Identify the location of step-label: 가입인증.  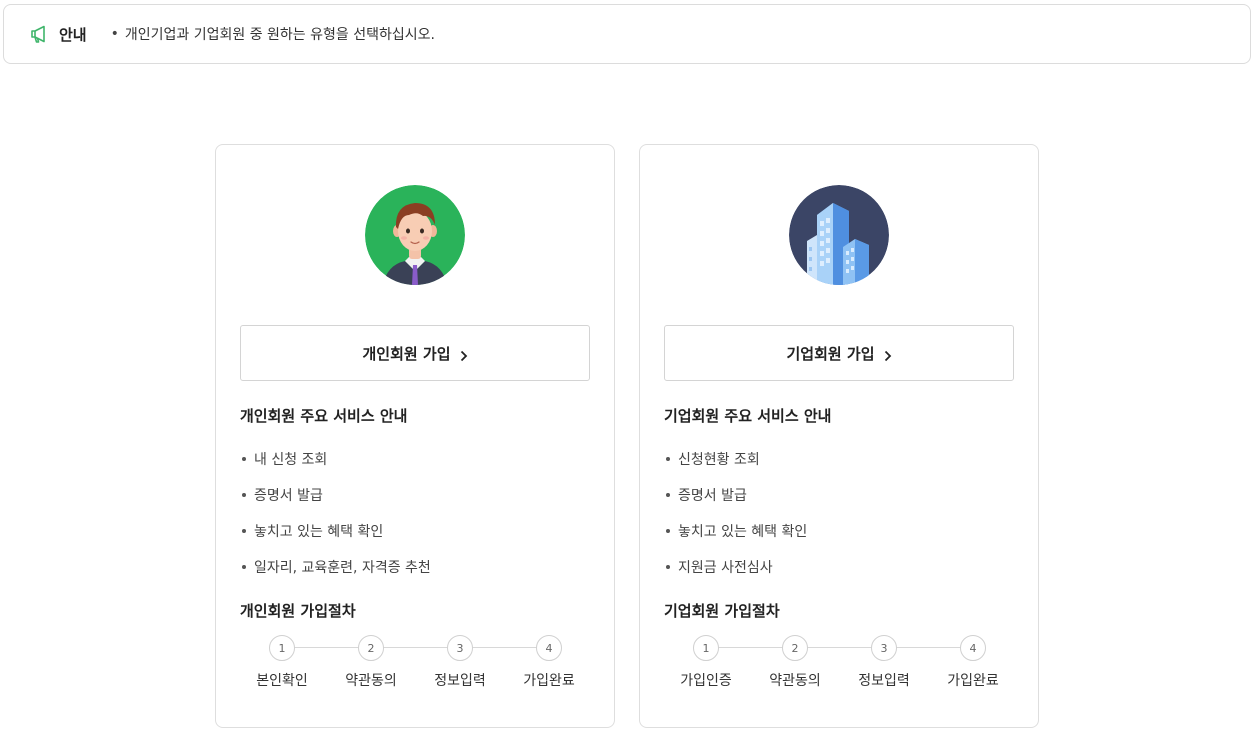
(706, 681).